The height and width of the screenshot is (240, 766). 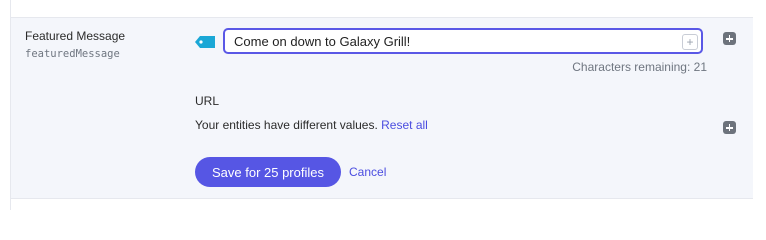 What do you see at coordinates (381, 204) in the screenshot?
I see `row-divider-bottom` at bounding box center [381, 204].